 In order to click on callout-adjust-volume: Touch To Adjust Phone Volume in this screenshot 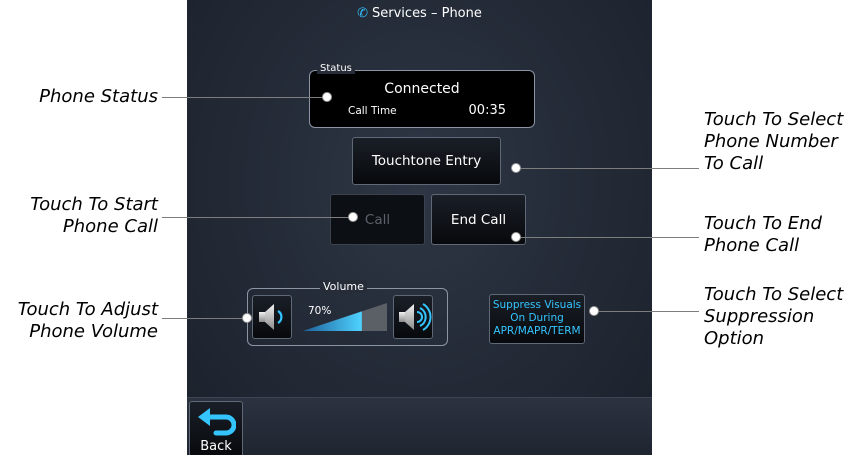, I will do `click(87, 320)`.